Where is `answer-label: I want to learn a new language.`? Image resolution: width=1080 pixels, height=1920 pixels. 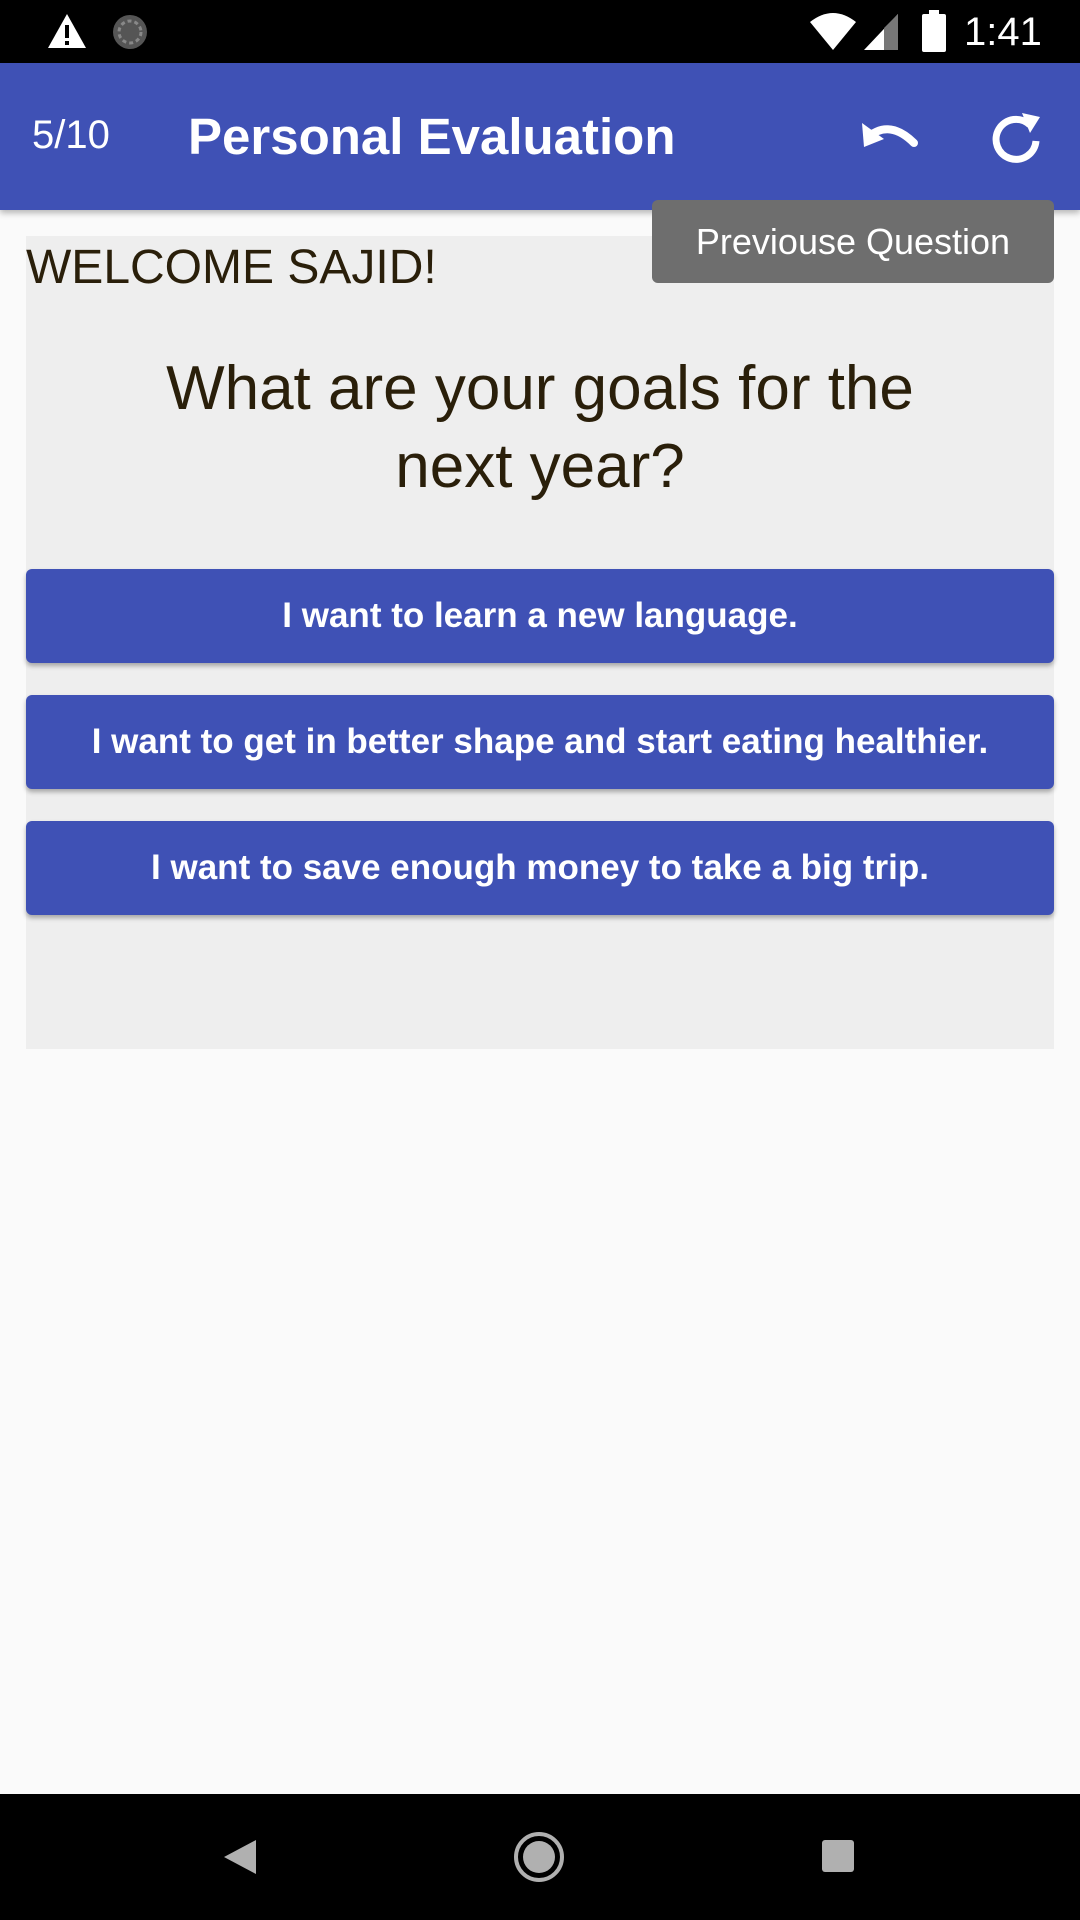
answer-label: I want to learn a new language. is located at coordinates (540, 615).